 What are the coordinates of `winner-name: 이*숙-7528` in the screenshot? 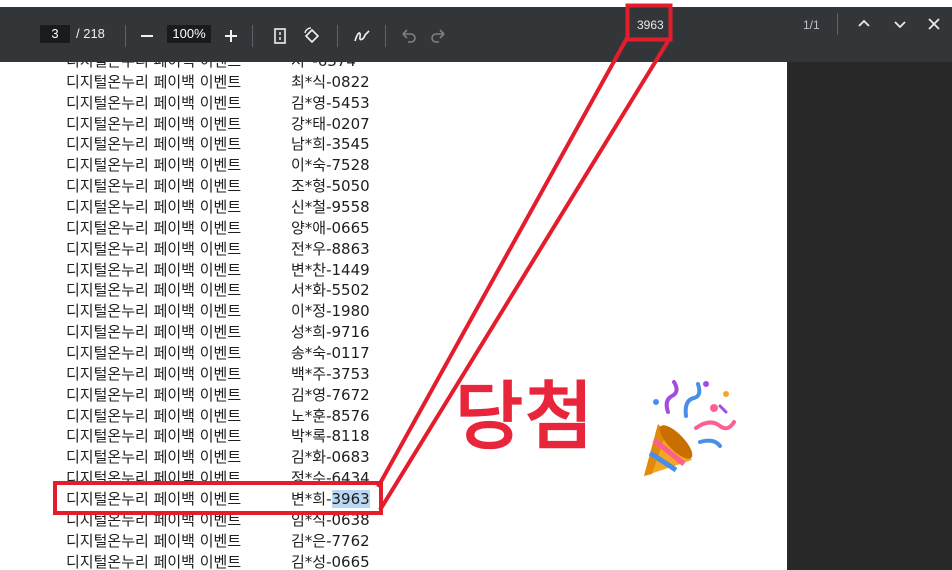 It's located at (330, 164).